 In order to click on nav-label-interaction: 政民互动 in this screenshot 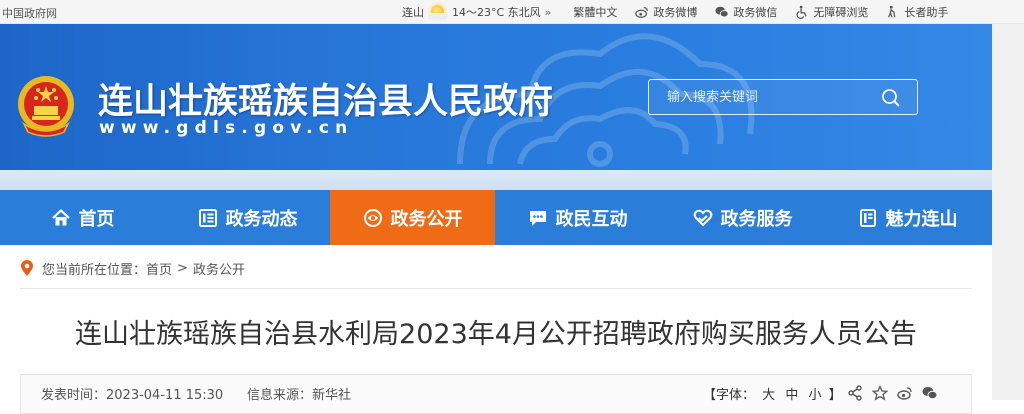, I will do `click(591, 219)`.